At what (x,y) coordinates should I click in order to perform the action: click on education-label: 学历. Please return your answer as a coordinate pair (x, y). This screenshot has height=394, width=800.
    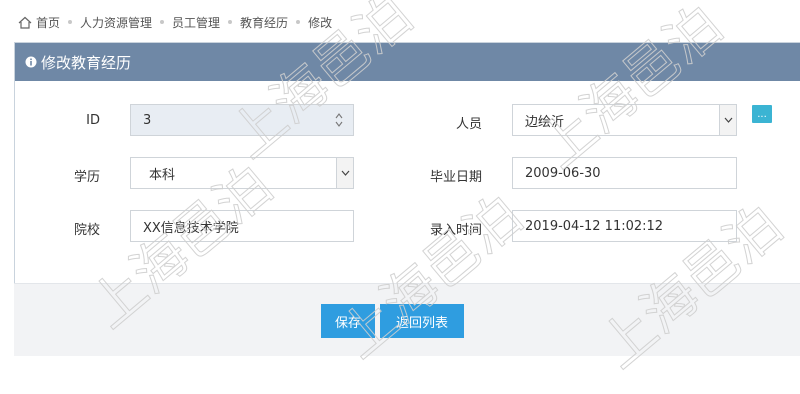
    Looking at the image, I should click on (86, 177).